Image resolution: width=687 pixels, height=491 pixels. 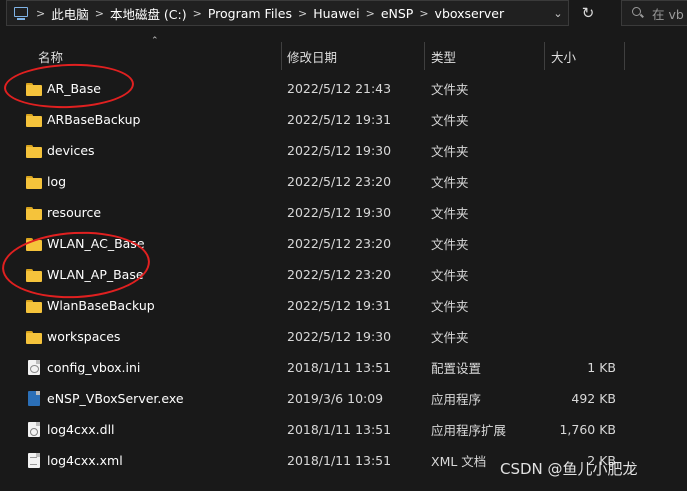 I want to click on file-size: 492 KB, so click(x=593, y=398).